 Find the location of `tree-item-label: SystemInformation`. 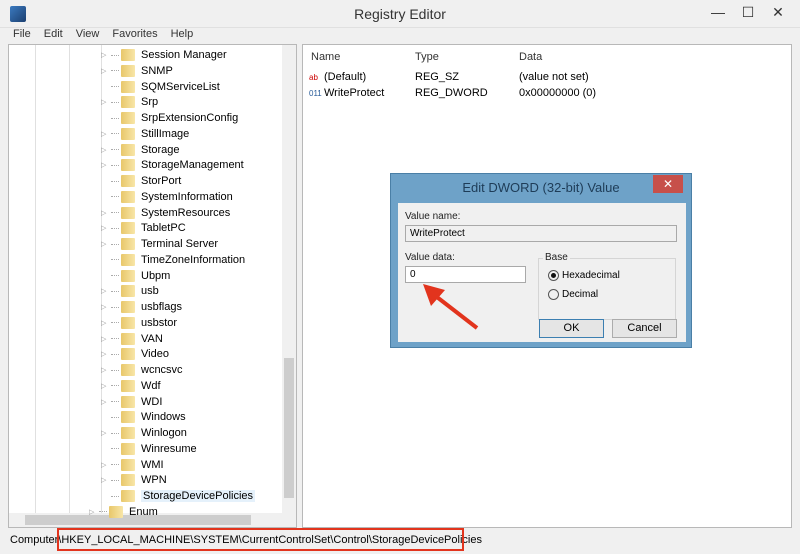

tree-item-label: SystemInformation is located at coordinates (187, 196).